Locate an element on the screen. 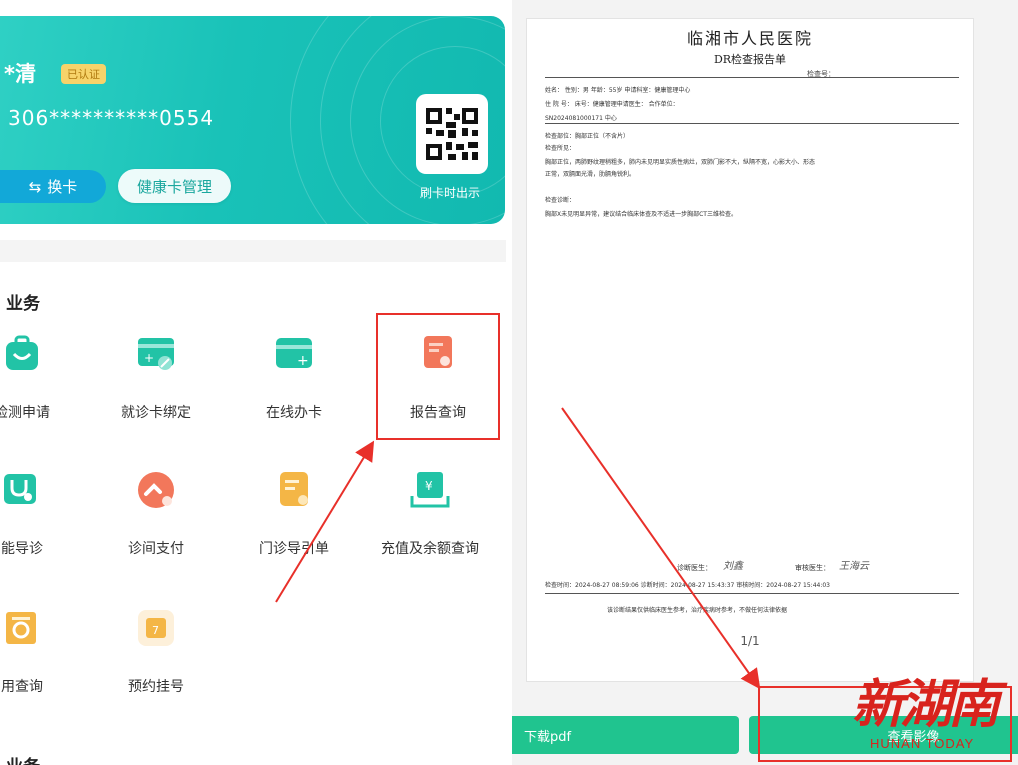 The width and height of the screenshot is (1018, 765). service-label: 能导诊 is located at coordinates (22, 549).